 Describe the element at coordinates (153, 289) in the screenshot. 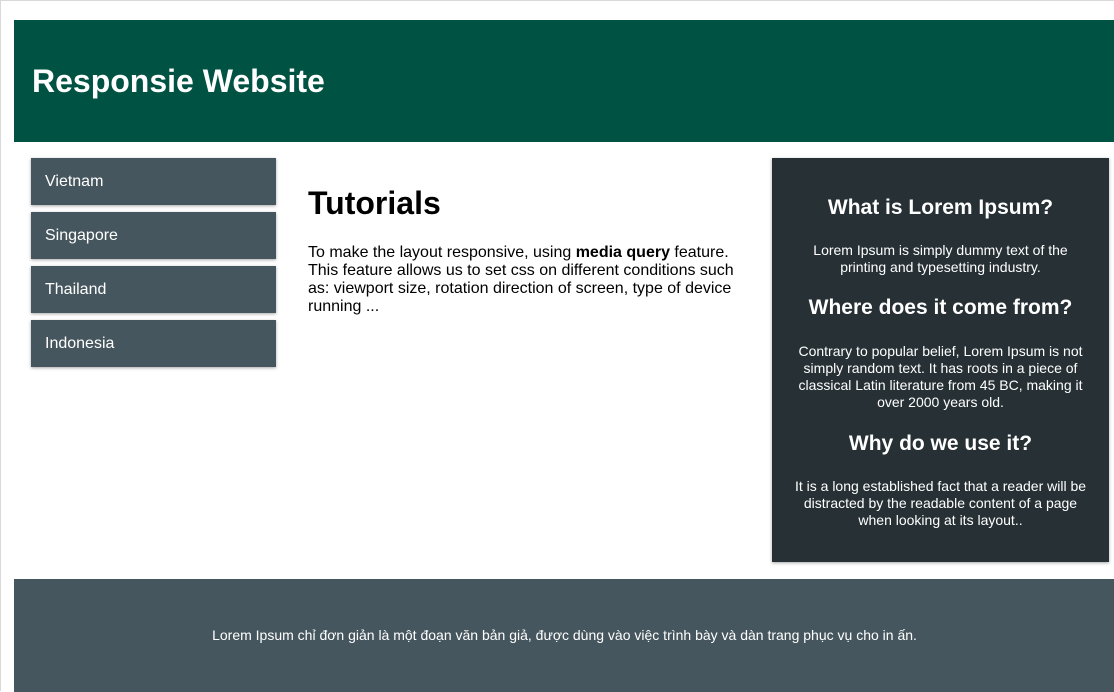

I see `nav-item-thailand: Thailand` at that location.